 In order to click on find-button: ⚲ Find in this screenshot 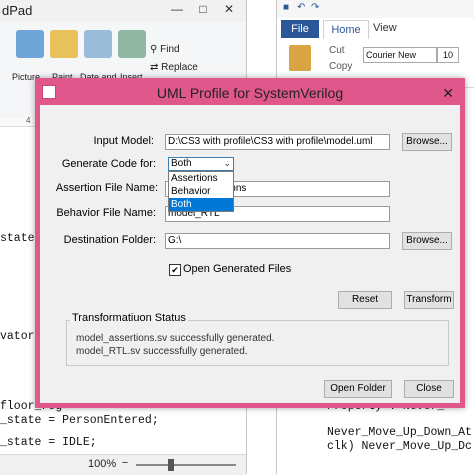, I will do `click(165, 49)`.